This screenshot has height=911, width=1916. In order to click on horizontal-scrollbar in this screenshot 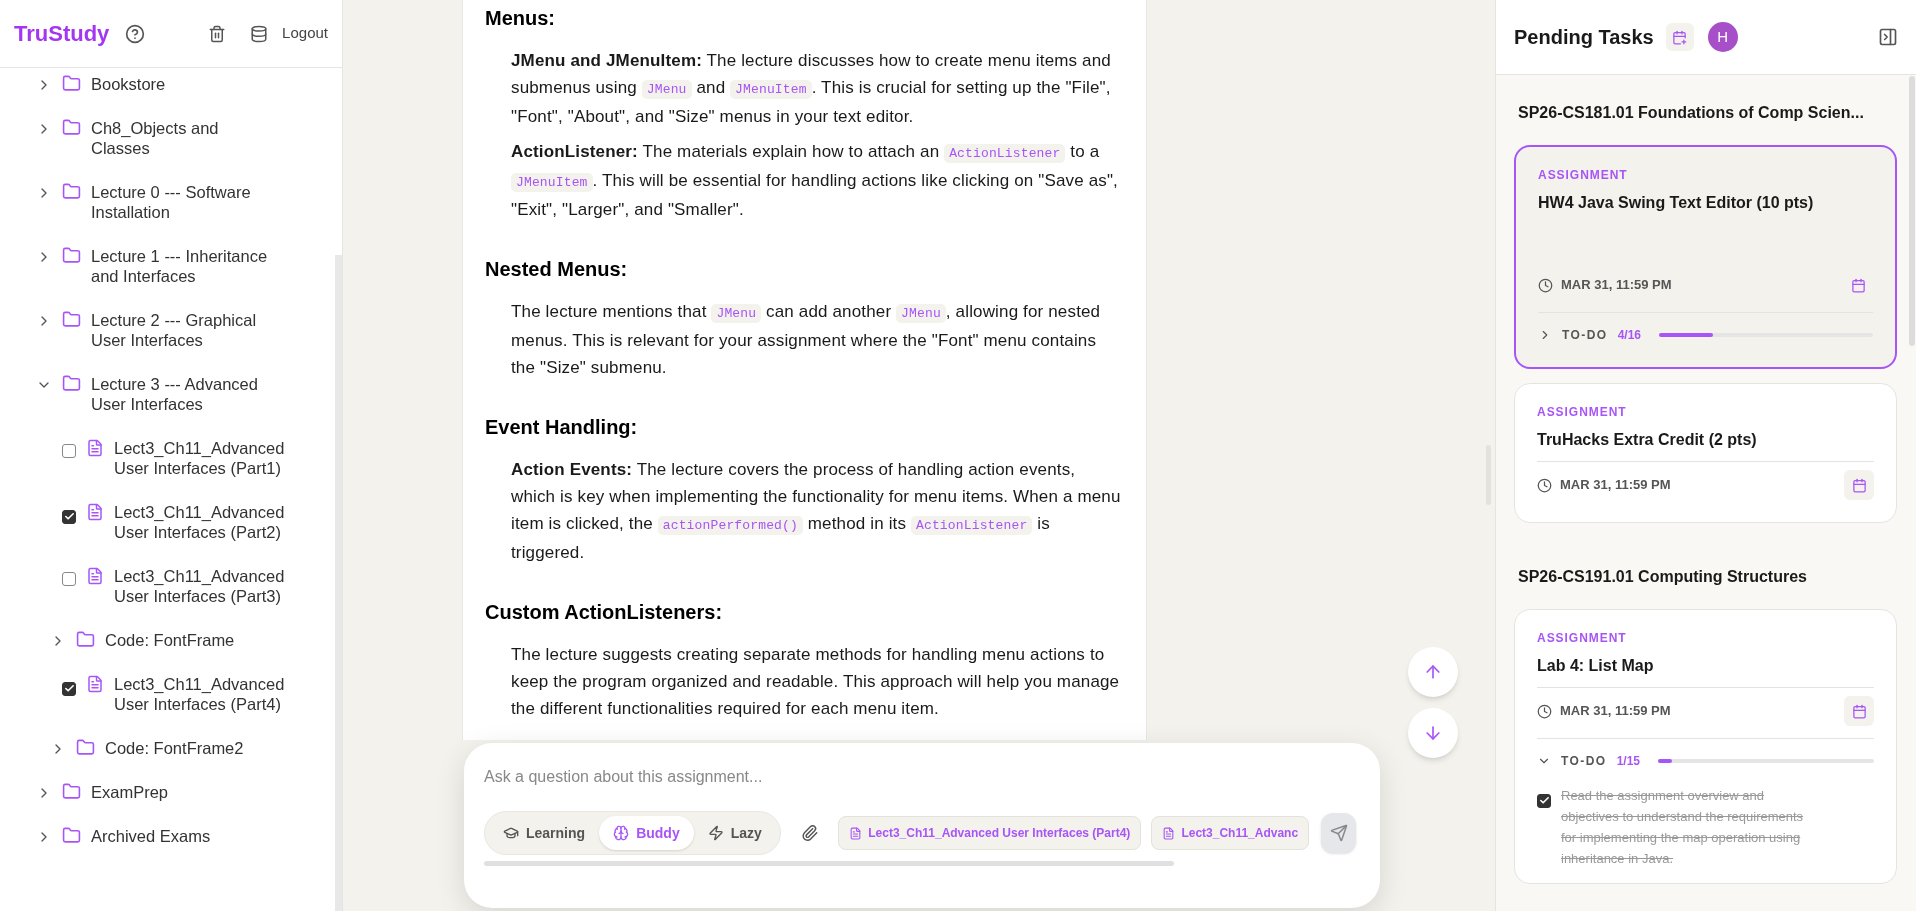, I will do `click(829, 863)`.